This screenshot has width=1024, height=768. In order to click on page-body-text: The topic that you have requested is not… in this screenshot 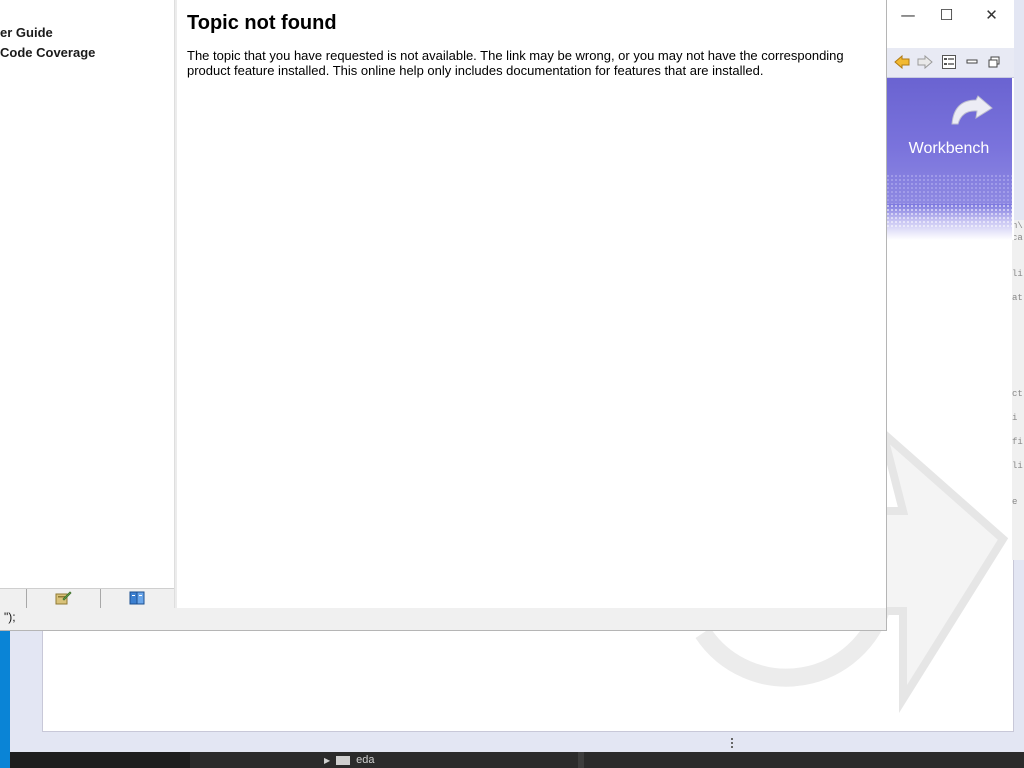, I will do `click(515, 63)`.